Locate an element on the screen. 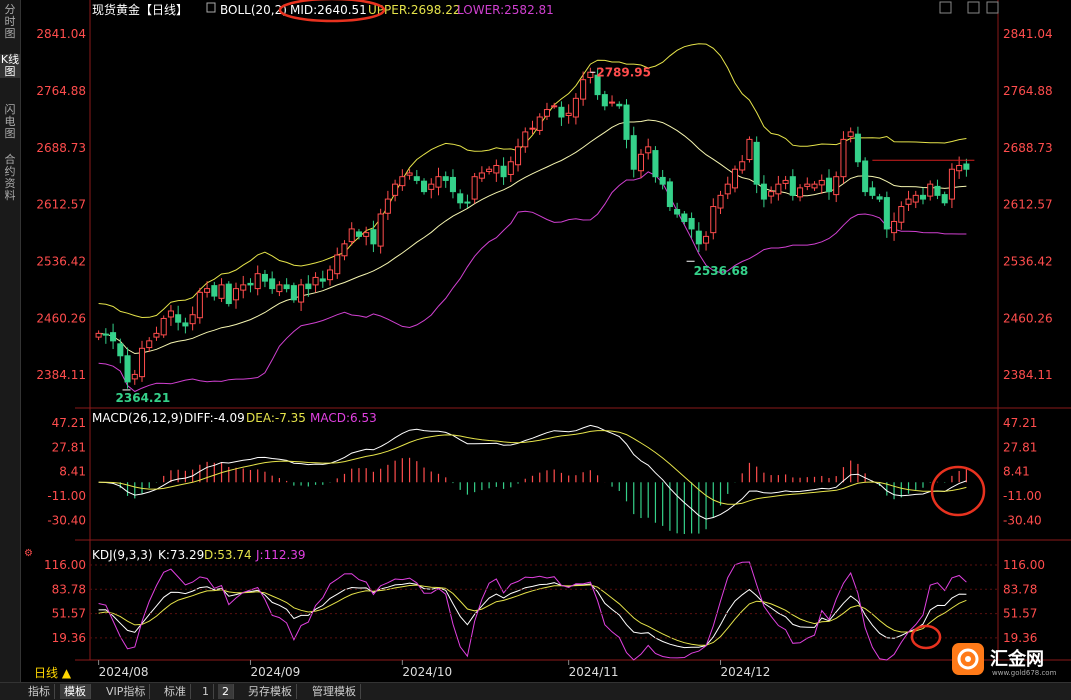 This screenshot has width=1071, height=700. macd-dea-label: DEA:-7.35 is located at coordinates (276, 418).